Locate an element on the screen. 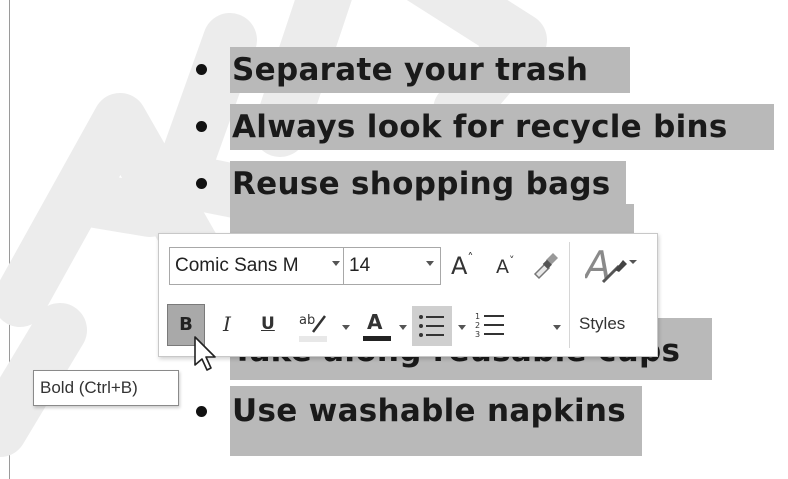 This screenshot has height=479, width=788. strikethrough-highlight-icon: ab is located at coordinates (318, 326).